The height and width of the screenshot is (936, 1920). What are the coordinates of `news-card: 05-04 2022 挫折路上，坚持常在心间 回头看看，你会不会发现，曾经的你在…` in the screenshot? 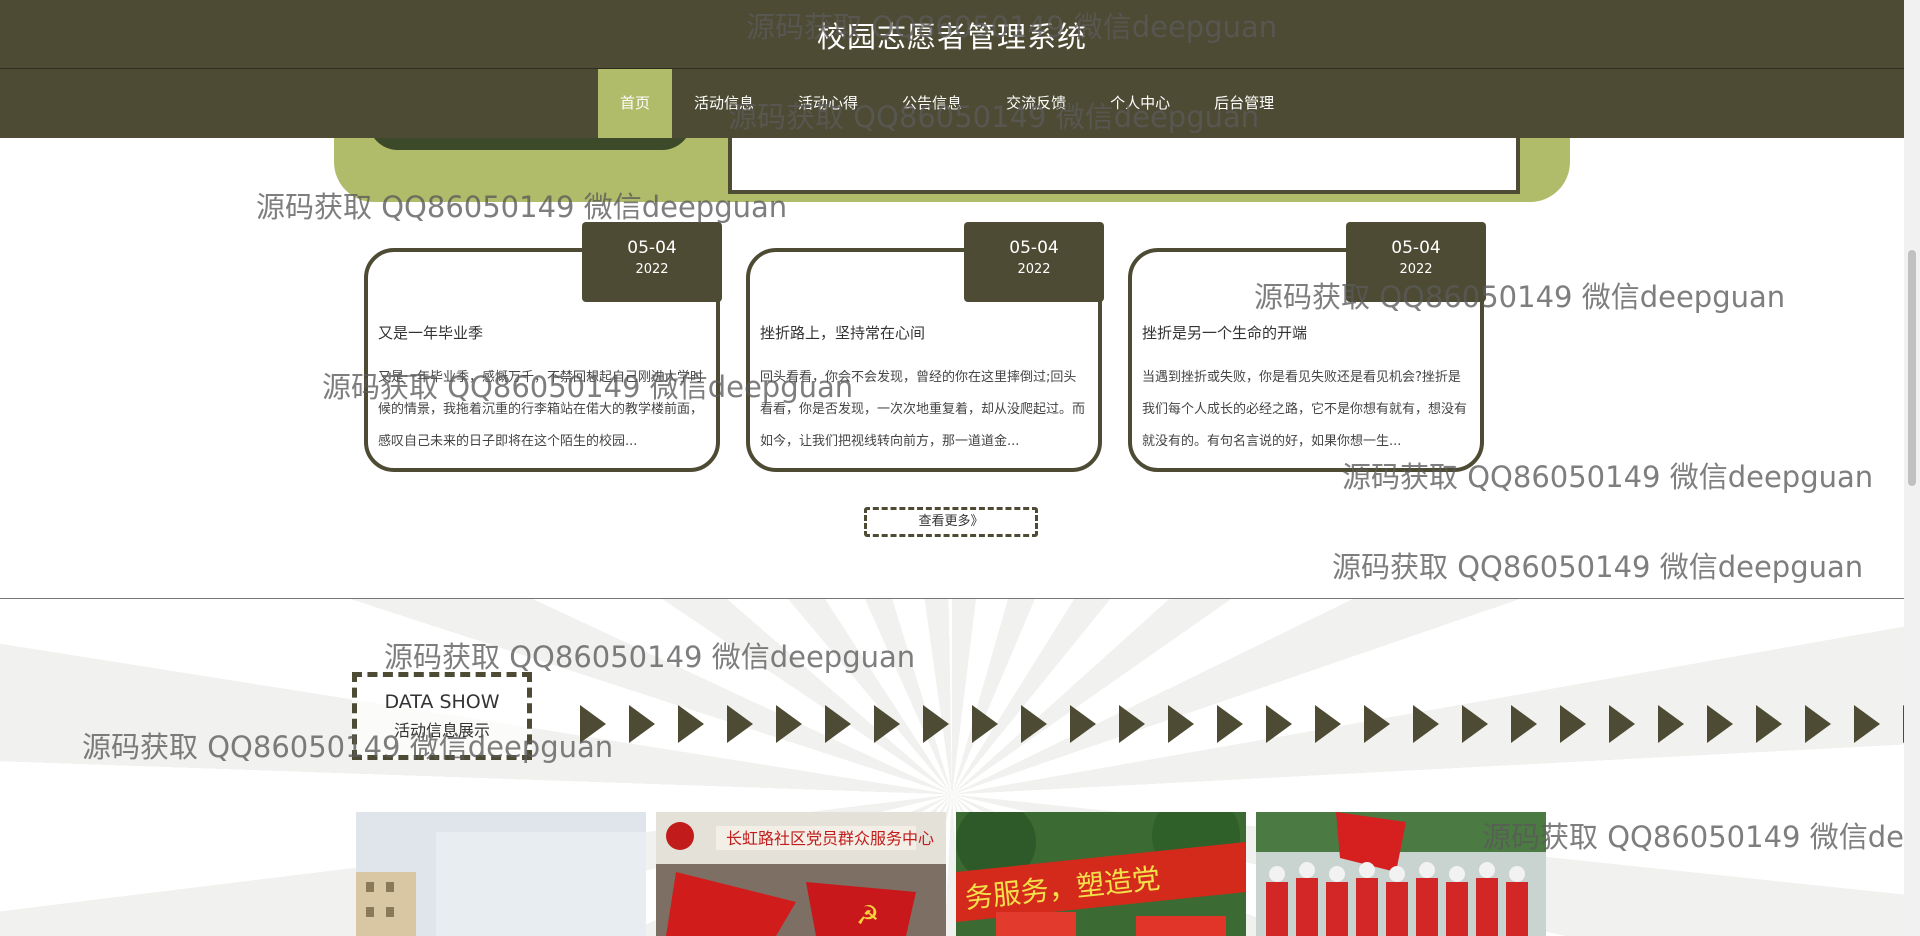 It's located at (925, 347).